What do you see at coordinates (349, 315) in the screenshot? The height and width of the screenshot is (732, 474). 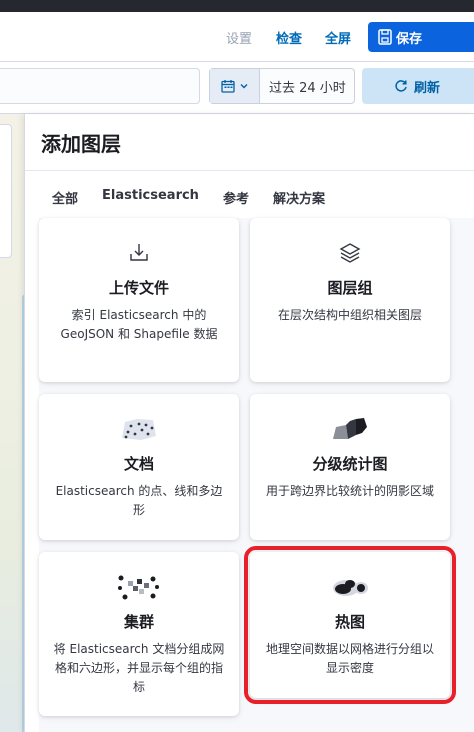 I see `card-description: 在层次结构中组织相关图层` at bounding box center [349, 315].